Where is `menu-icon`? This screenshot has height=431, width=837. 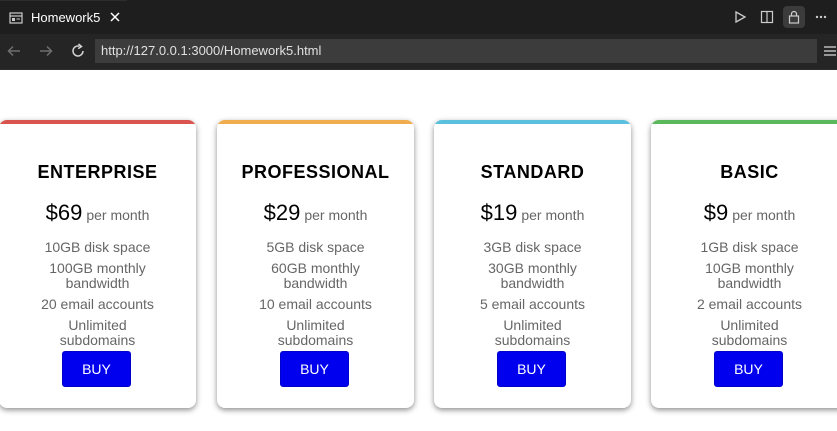
menu-icon is located at coordinates (830, 51).